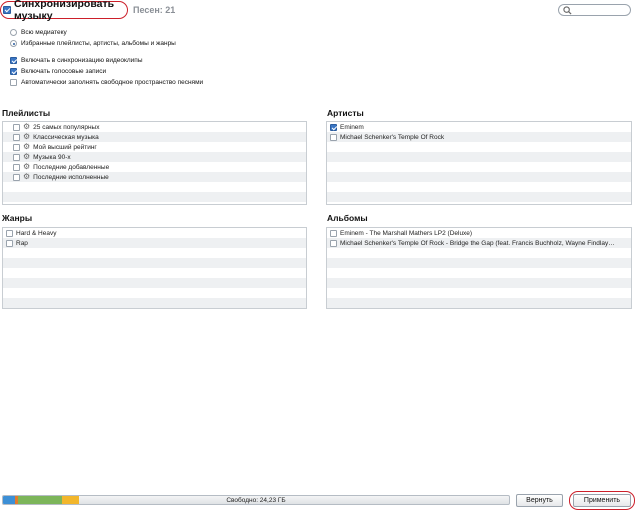 The height and width of the screenshot is (512, 640). I want to click on free-space-label: Свободно: 24,23 ГБ, so click(256, 500).